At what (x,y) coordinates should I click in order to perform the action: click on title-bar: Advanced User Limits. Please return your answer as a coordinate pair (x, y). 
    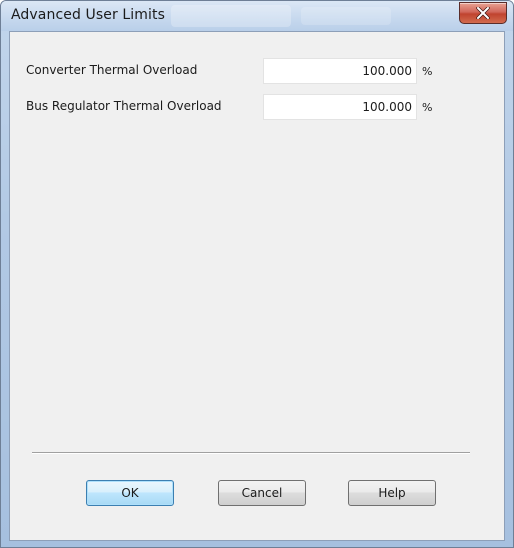
    Looking at the image, I should click on (257, 16).